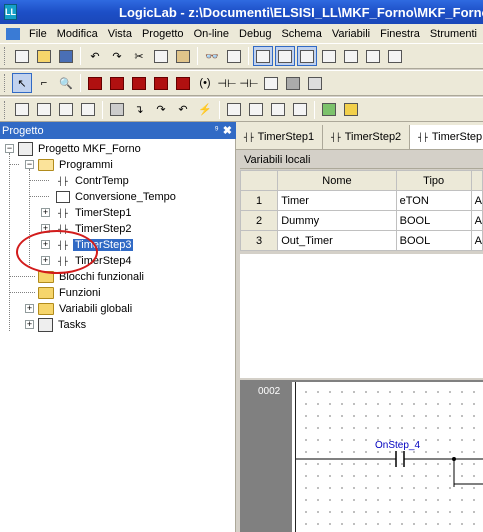 This screenshot has height=532, width=483. What do you see at coordinates (95, 83) in the screenshot?
I see `insert-block-button` at bounding box center [95, 83].